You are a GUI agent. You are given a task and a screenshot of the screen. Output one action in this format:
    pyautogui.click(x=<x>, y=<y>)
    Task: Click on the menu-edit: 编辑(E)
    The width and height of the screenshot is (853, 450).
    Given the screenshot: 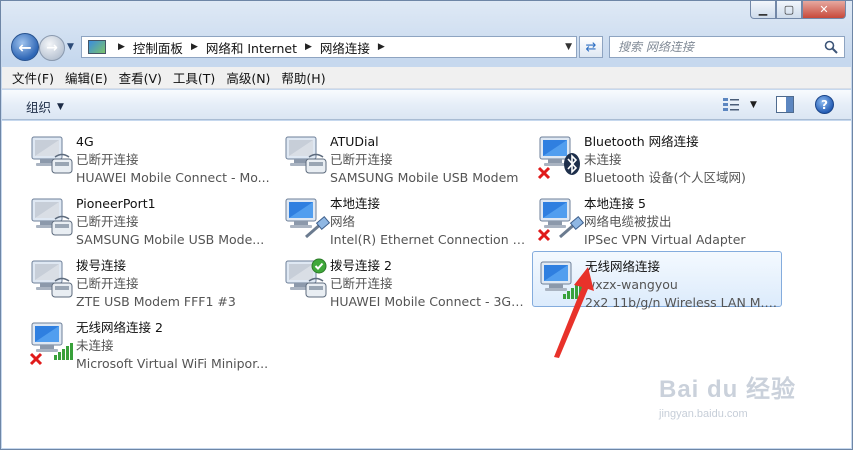 What is the action you would take?
    pyautogui.click(x=86, y=77)
    